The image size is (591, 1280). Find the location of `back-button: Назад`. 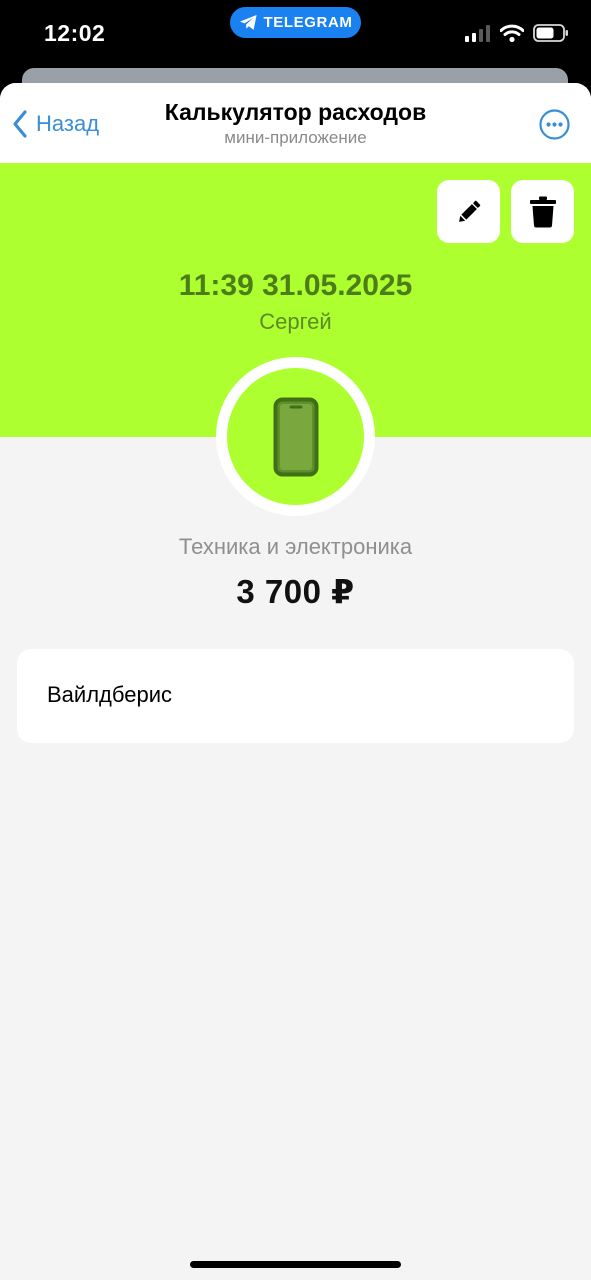

back-button: Назад is located at coordinates (55, 124).